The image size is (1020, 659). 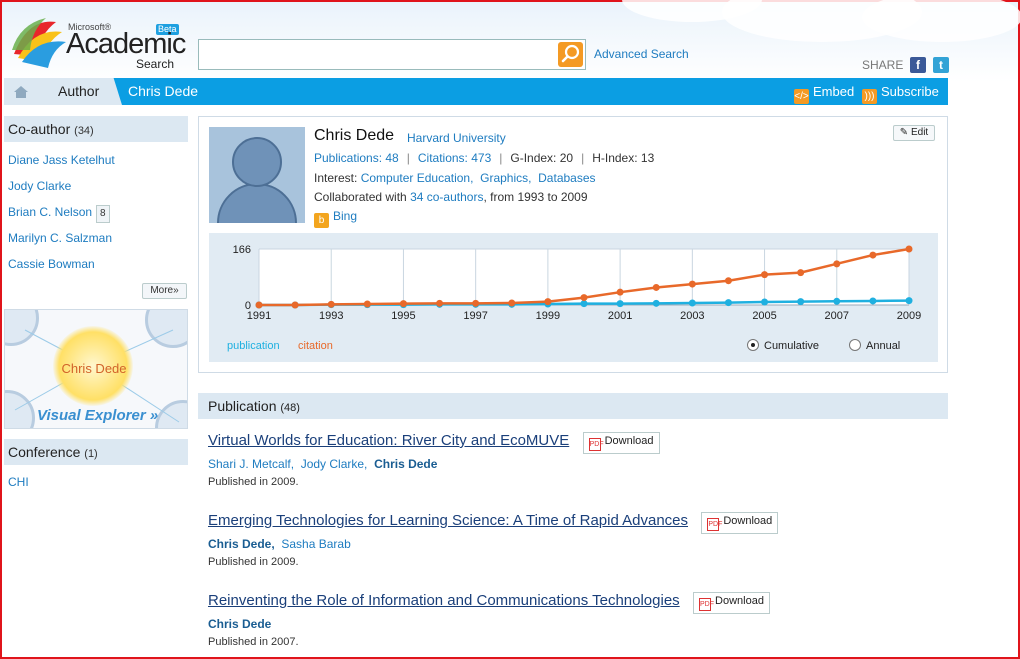 What do you see at coordinates (334, 464) in the screenshot?
I see `author-link: Jody Clarke,` at bounding box center [334, 464].